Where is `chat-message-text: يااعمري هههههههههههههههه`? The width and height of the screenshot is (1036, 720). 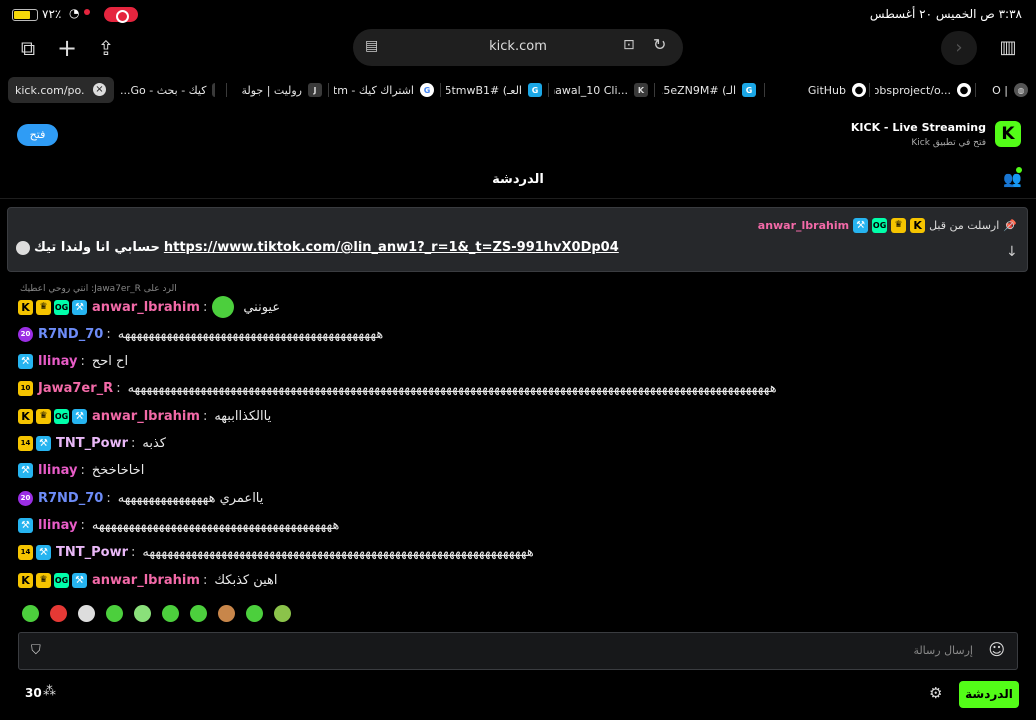
chat-message-text: يااعمري هههههههههههههههه is located at coordinates (190, 498).